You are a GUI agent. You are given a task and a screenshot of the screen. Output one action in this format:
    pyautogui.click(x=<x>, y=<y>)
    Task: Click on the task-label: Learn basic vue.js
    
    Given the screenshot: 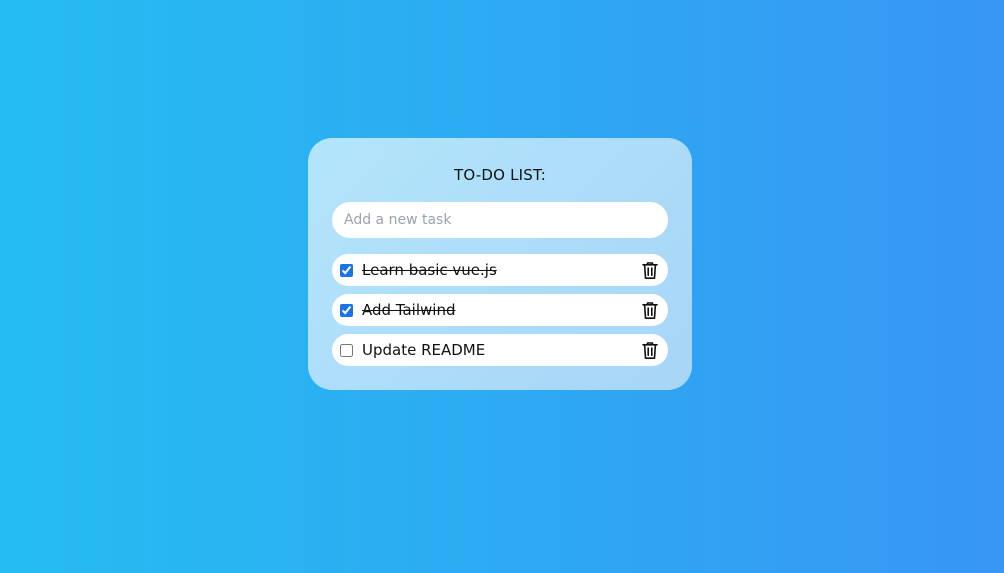 What is the action you would take?
    pyautogui.click(x=429, y=270)
    